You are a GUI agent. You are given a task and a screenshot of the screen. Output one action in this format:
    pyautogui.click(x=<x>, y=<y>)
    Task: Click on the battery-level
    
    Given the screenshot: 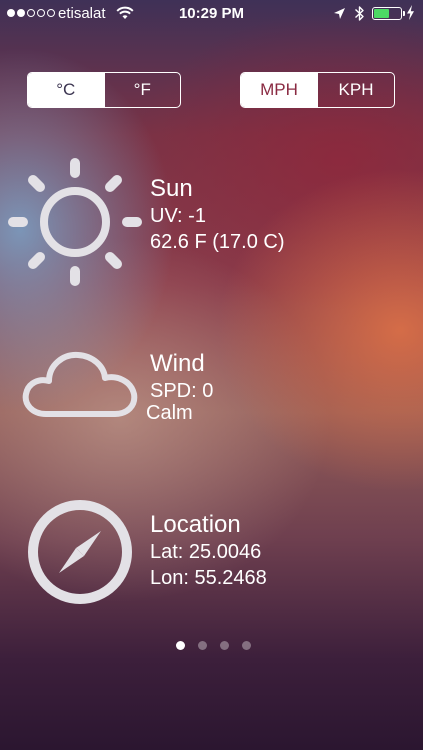 What is the action you would take?
    pyautogui.click(x=381, y=13)
    